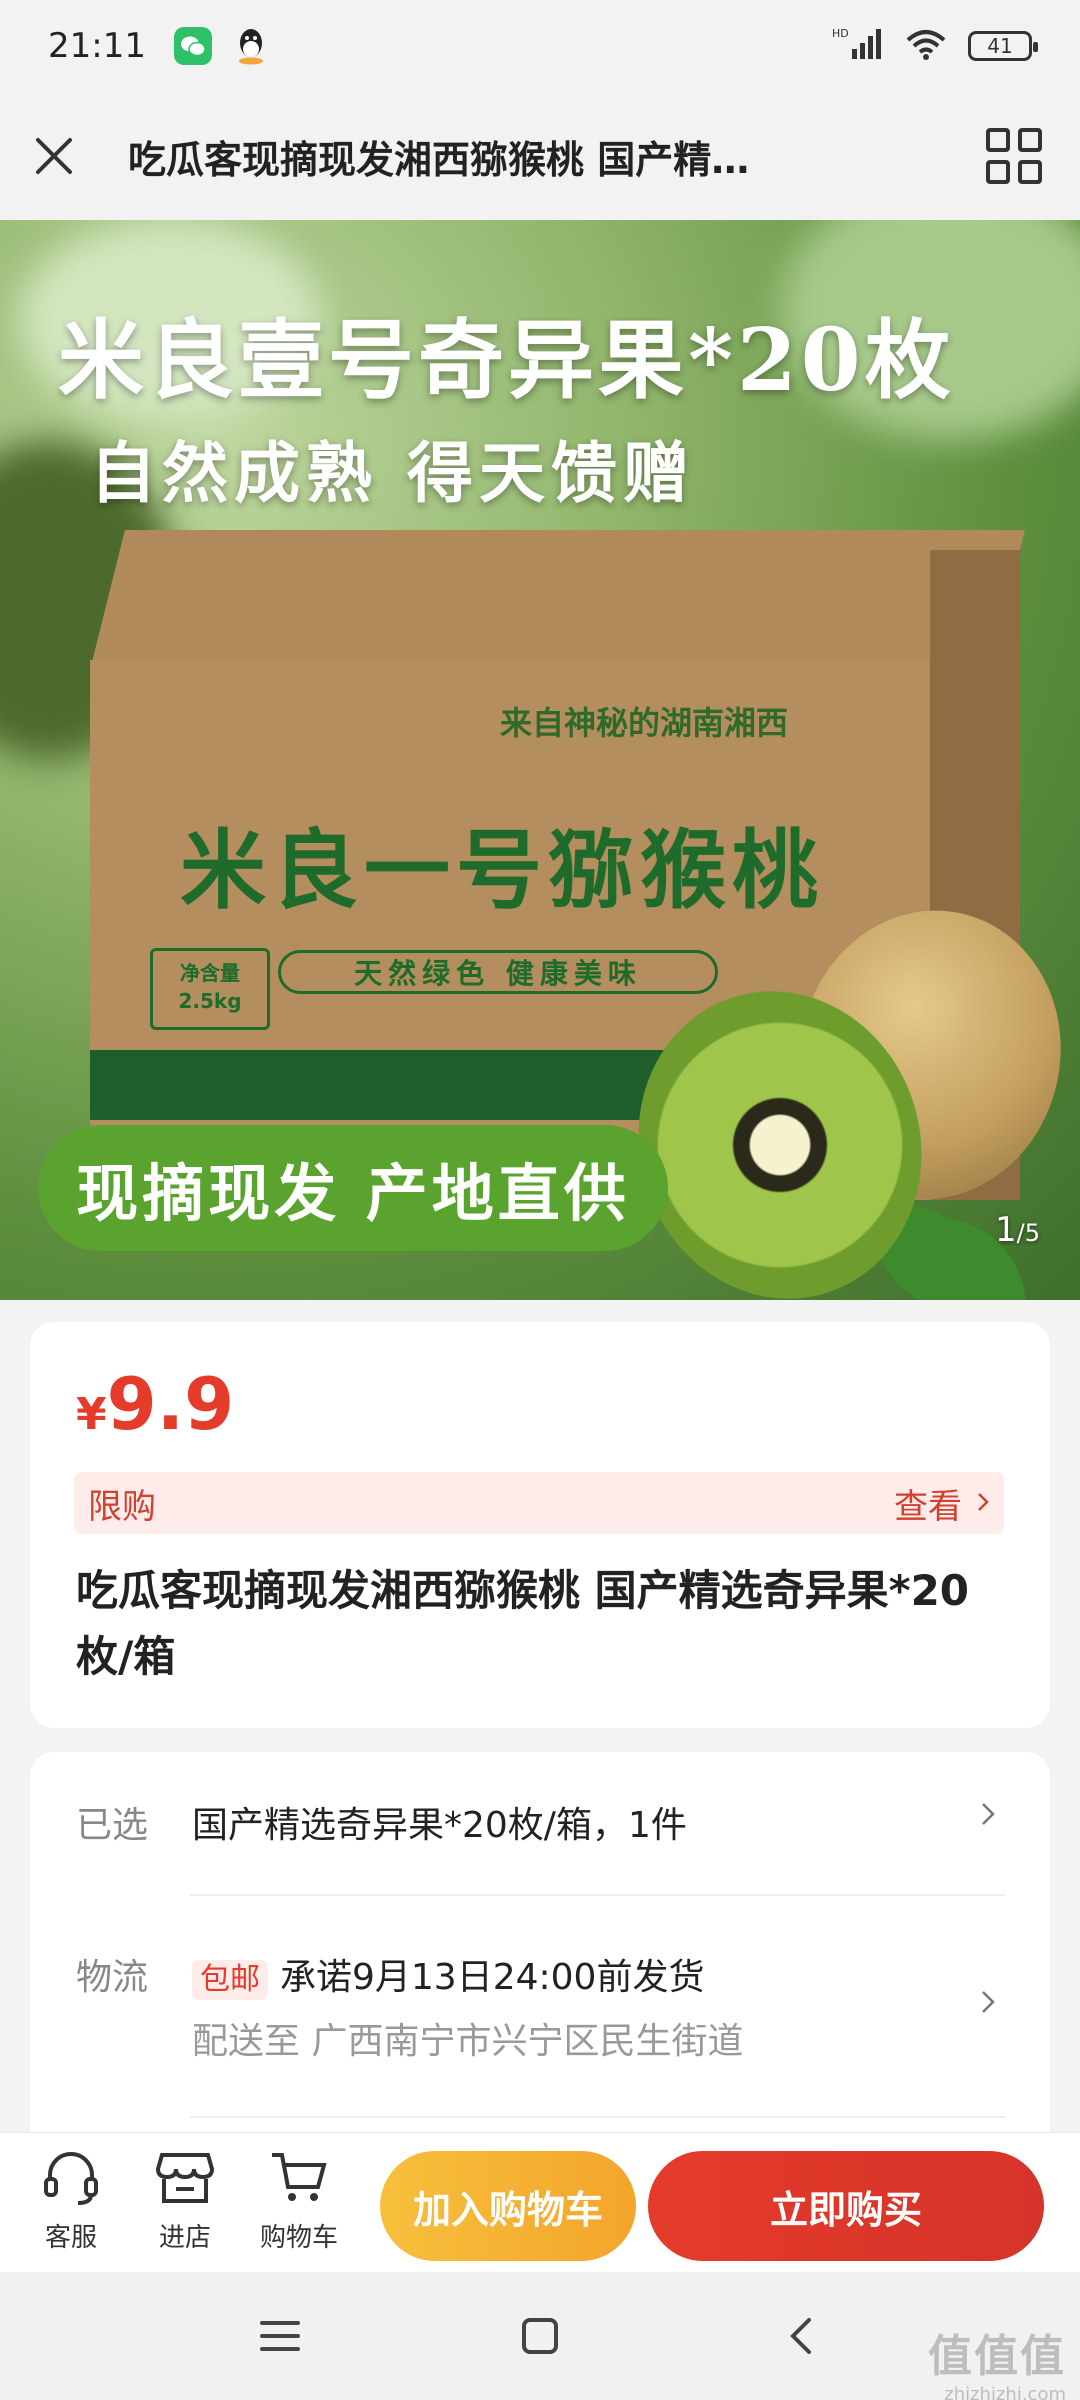 This screenshot has height=2400, width=1080. What do you see at coordinates (392, 473) in the screenshot?
I see `hero-subline: 自然成熟 得天馈赠` at bounding box center [392, 473].